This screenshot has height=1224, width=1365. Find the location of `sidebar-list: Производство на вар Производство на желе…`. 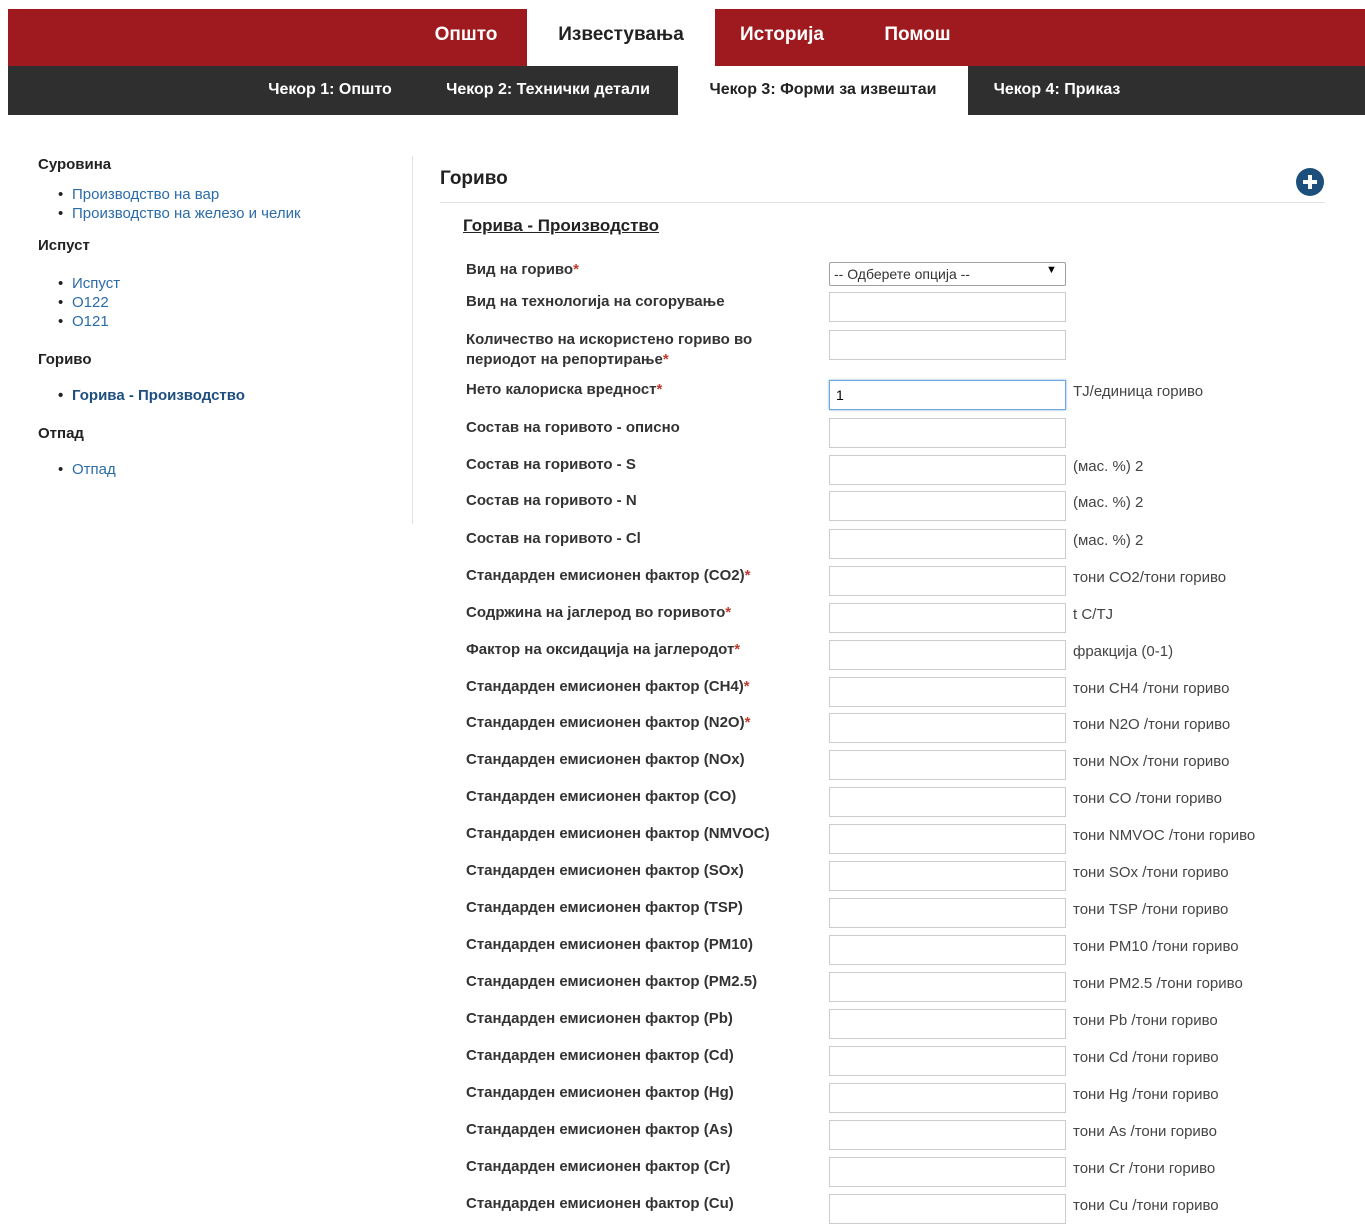

sidebar-list: Производство на вар Производство на желе… is located at coordinates (223, 204).